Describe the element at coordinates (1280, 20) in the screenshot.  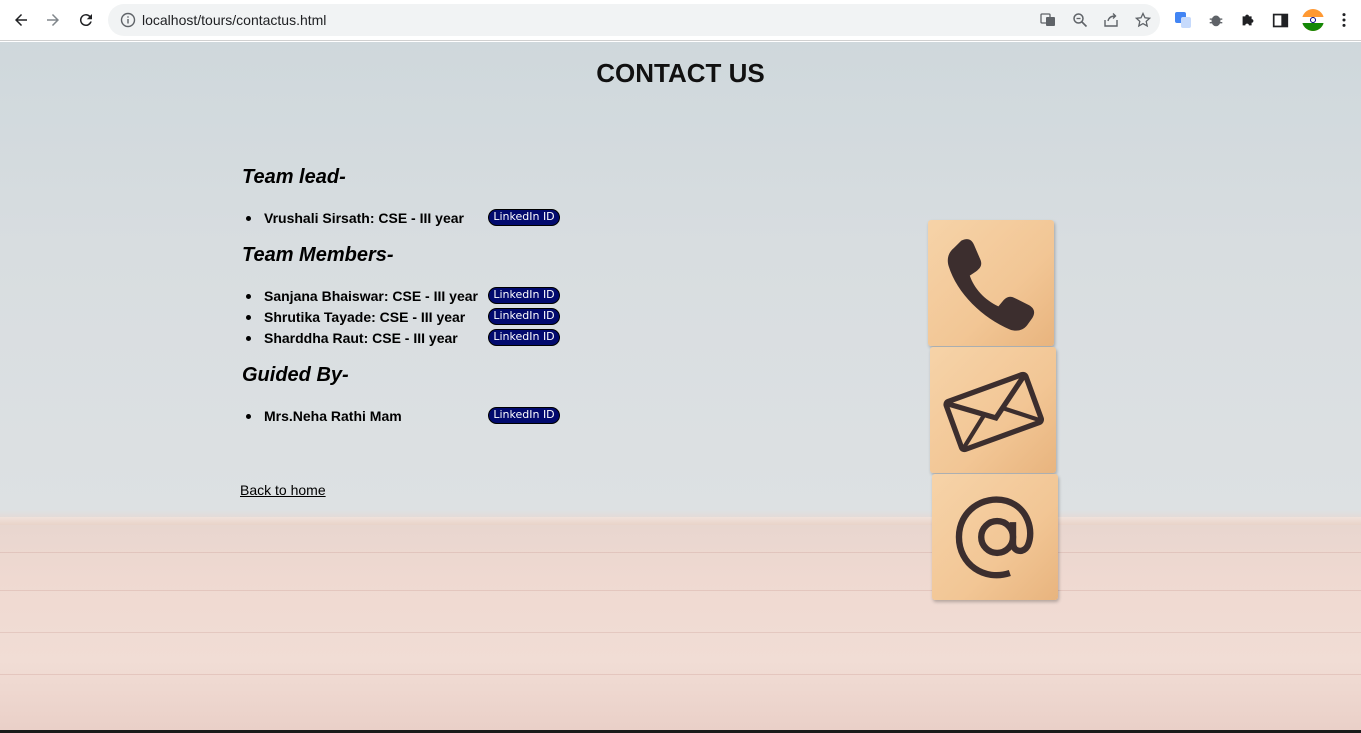
I see `sidepanel-icon` at that location.